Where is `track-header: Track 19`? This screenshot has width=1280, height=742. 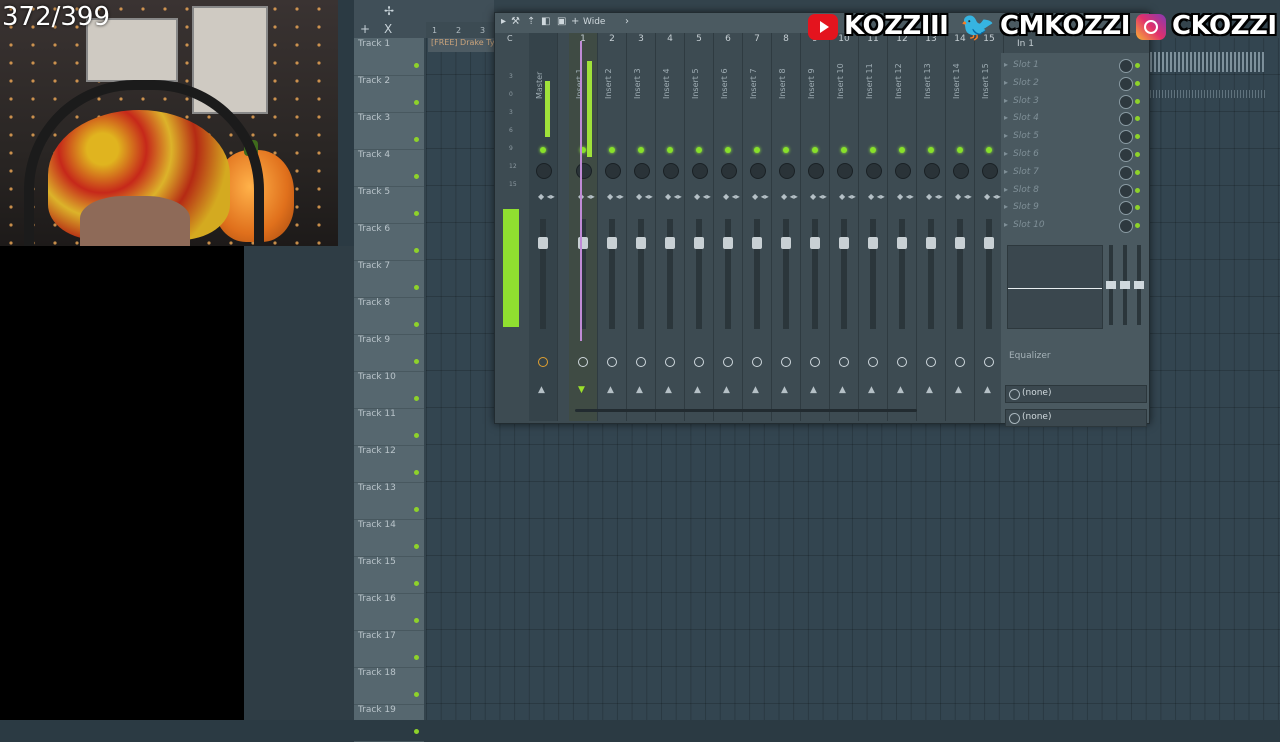 track-header: Track 19 is located at coordinates (389, 723).